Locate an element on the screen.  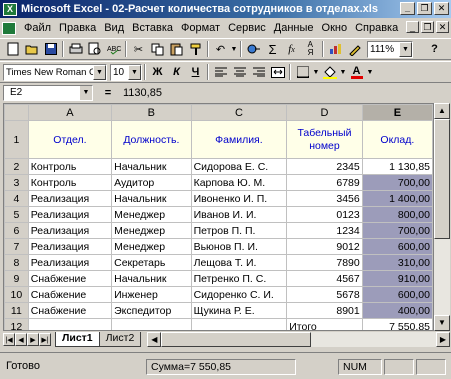
row-header: 3 is located at coordinates (16, 182).